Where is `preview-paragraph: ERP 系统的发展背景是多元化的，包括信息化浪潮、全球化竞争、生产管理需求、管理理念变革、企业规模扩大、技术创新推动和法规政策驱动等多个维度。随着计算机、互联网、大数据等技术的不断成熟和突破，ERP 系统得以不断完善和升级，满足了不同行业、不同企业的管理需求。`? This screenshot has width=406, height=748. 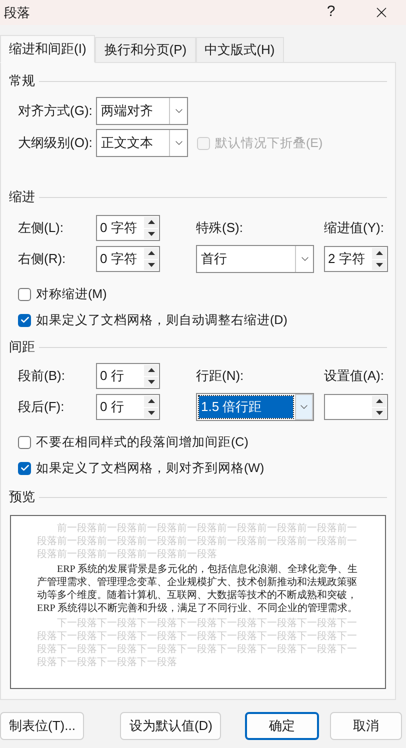 preview-paragraph: ERP 系统的发展背景是多元化的，包括信息化浪潮、全球化竞争、生产管理需求、管理理念变革、企业规模扩大、技术创新推动和法规政策驱动等多个维度。随着计算机、互联网、大数据等技术的不断成熟和突破，ERP 系统得以不断完善和升级，满足了不同行业、不同企业的管理需求。 is located at coordinates (197, 589).